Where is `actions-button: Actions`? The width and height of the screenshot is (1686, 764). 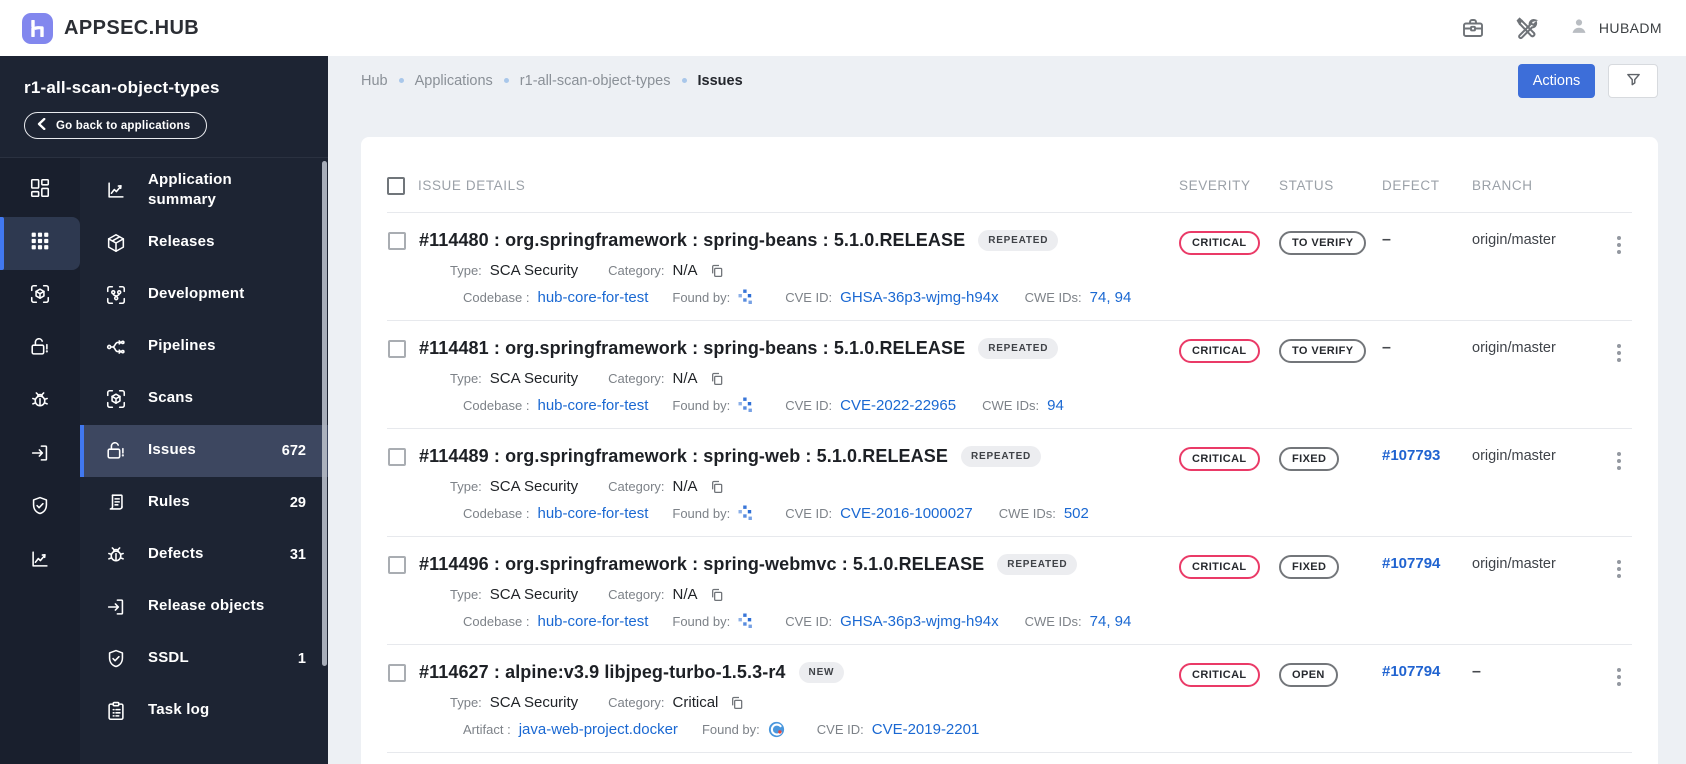
actions-button: Actions is located at coordinates (1556, 80).